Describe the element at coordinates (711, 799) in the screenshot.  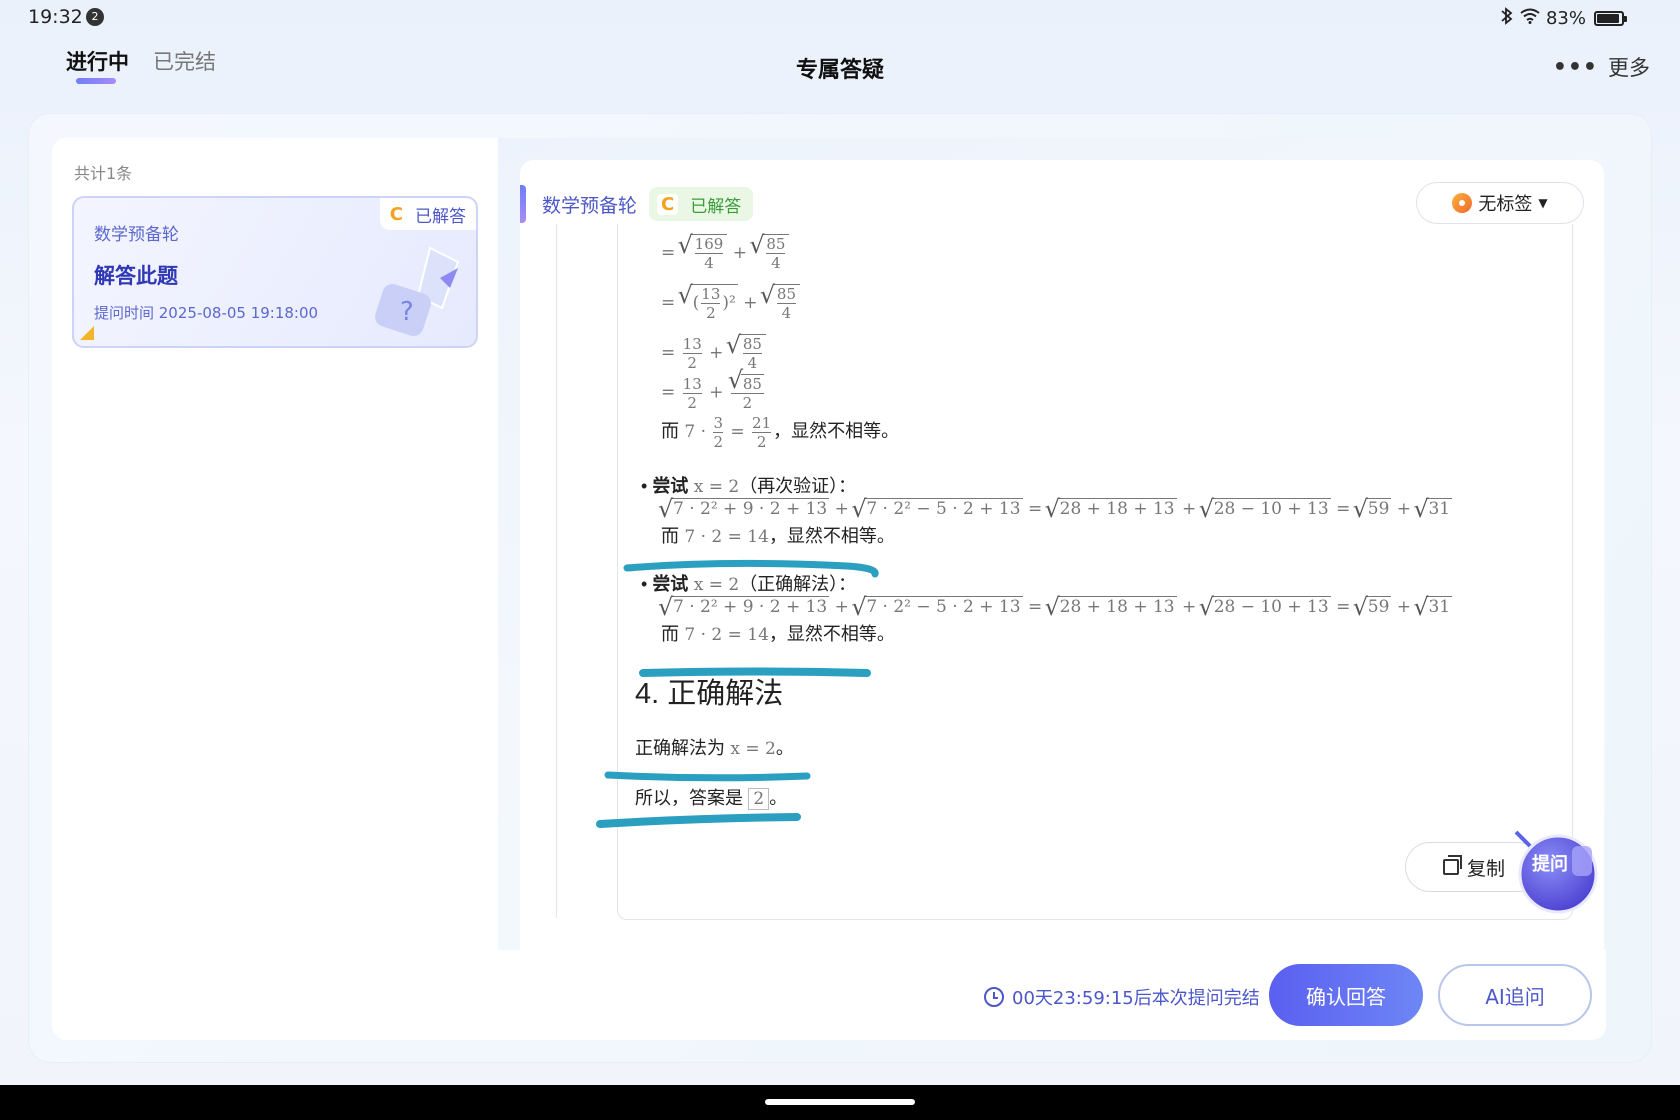
I see `conclusion-line: 所以，答案是 2。` at that location.